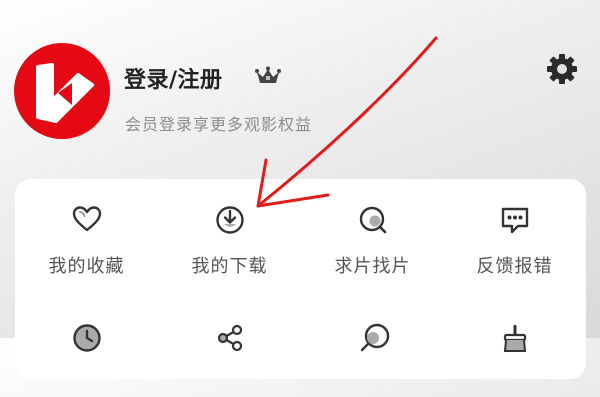  Describe the element at coordinates (515, 220) in the screenshot. I see `feedback-icon` at that location.